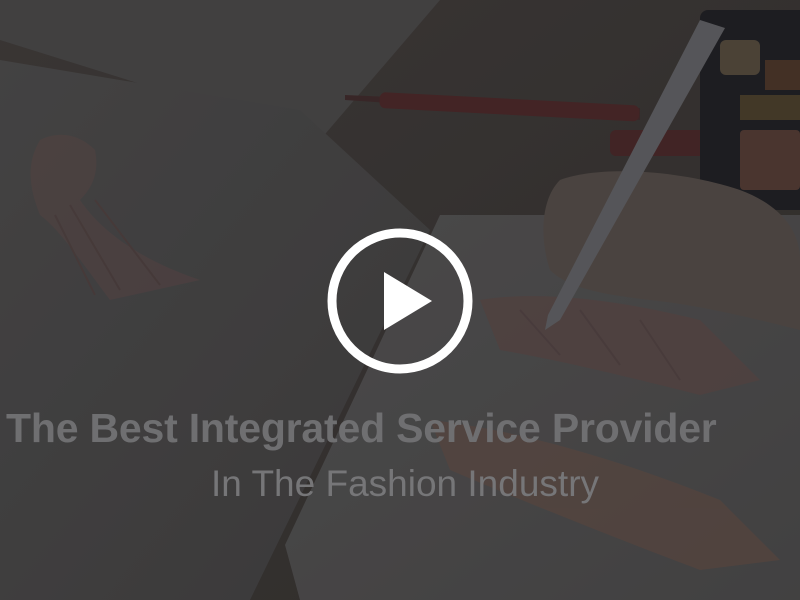 The width and height of the screenshot is (800, 600). Describe the element at coordinates (405, 483) in the screenshot. I see `video-subheadline: In The Fashion Industry` at that location.